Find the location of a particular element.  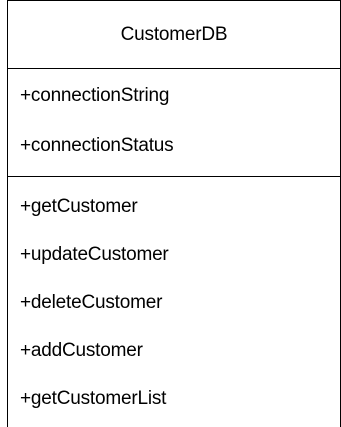

operation-item: +getCustomer is located at coordinates (79, 206).